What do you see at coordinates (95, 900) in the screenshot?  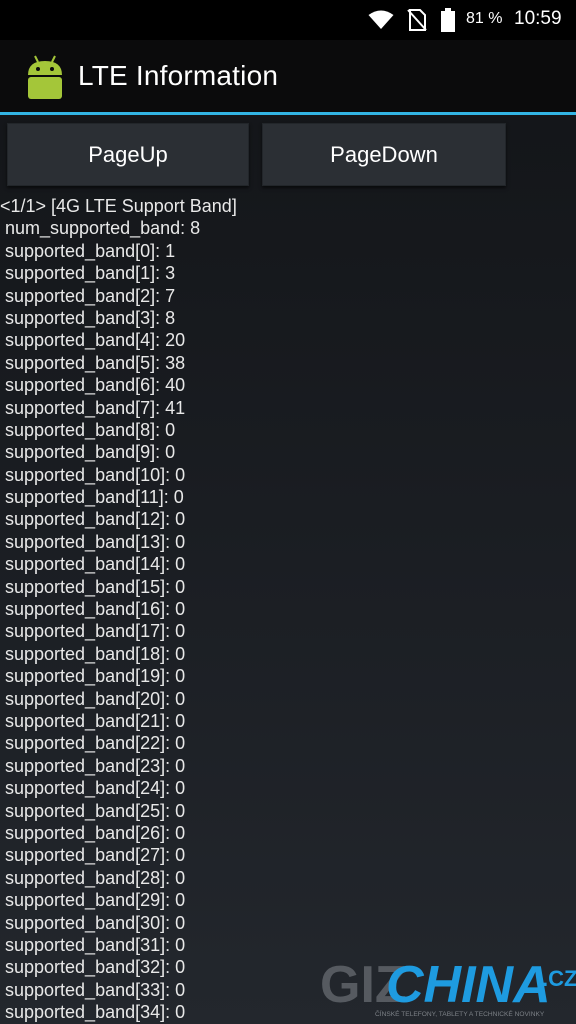 I see `info-line: supported_band[29]: 0` at bounding box center [95, 900].